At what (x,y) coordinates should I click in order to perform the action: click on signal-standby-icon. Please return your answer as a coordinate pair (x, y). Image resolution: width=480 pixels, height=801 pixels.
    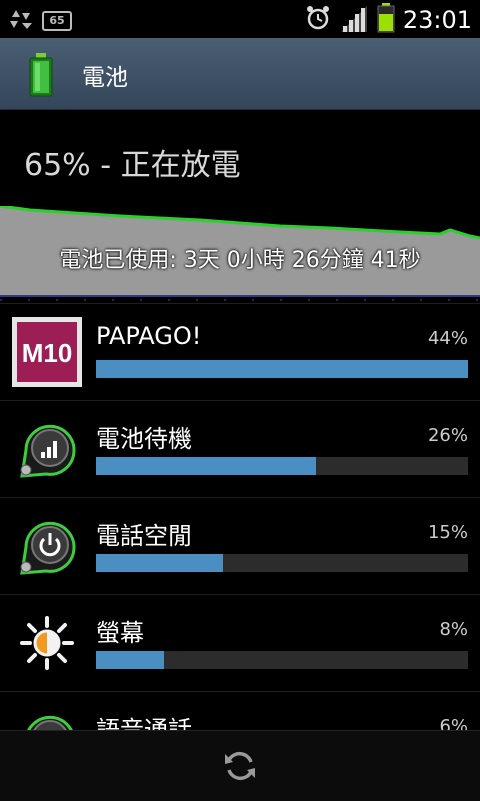
    Looking at the image, I should click on (47, 449).